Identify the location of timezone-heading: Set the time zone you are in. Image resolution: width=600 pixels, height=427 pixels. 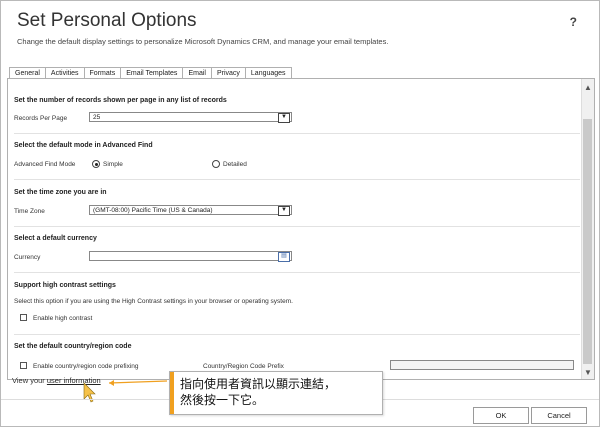
(60, 192).